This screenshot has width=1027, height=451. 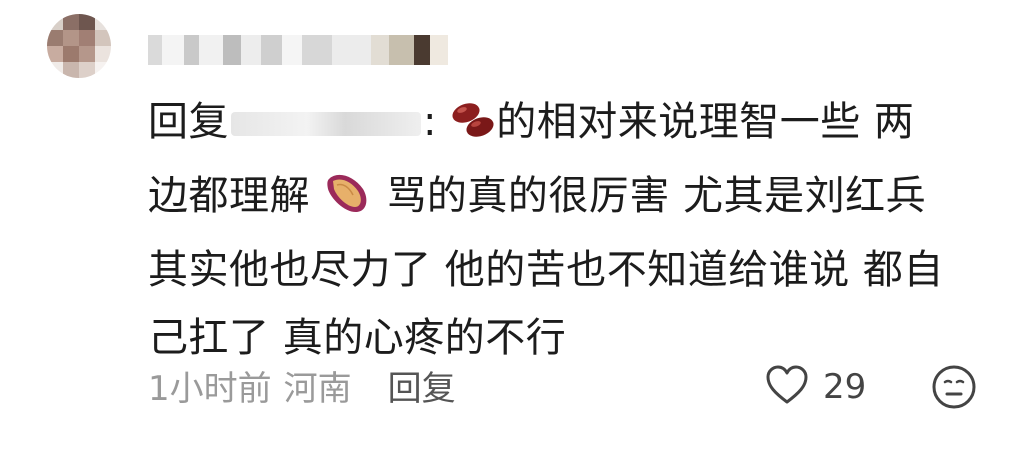 What do you see at coordinates (348, 202) in the screenshot?
I see `sweet-potato-emoji` at bounding box center [348, 202].